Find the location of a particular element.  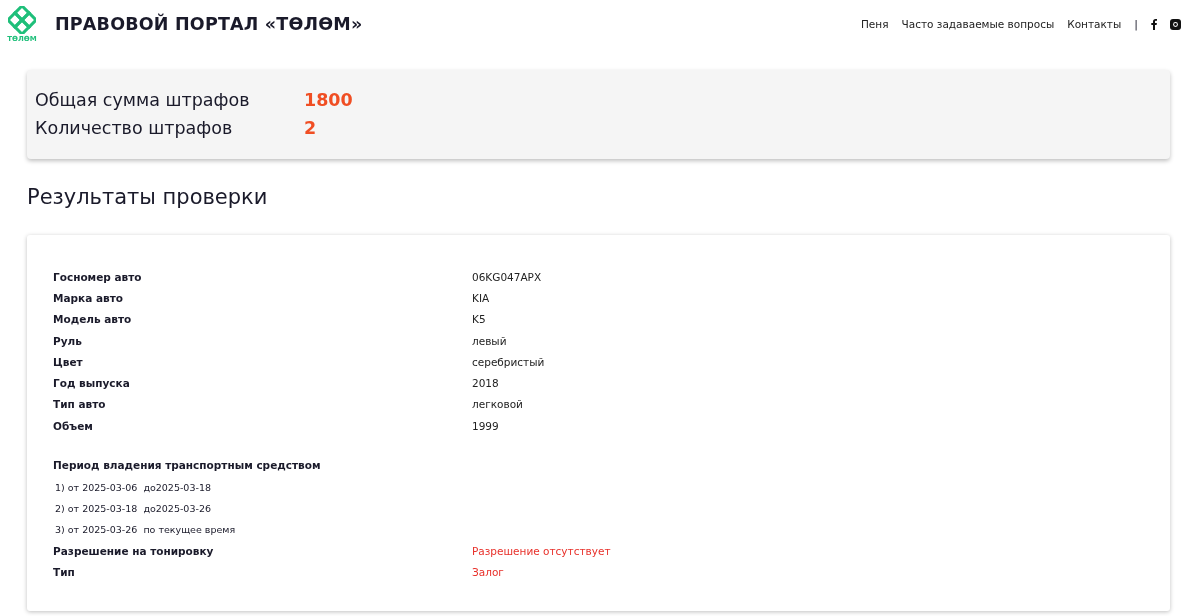

field-value: Залог is located at coordinates (488, 572).